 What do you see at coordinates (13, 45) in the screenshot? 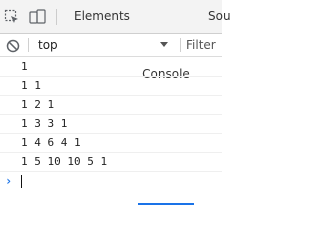
I see `clear-console-icon` at bounding box center [13, 45].